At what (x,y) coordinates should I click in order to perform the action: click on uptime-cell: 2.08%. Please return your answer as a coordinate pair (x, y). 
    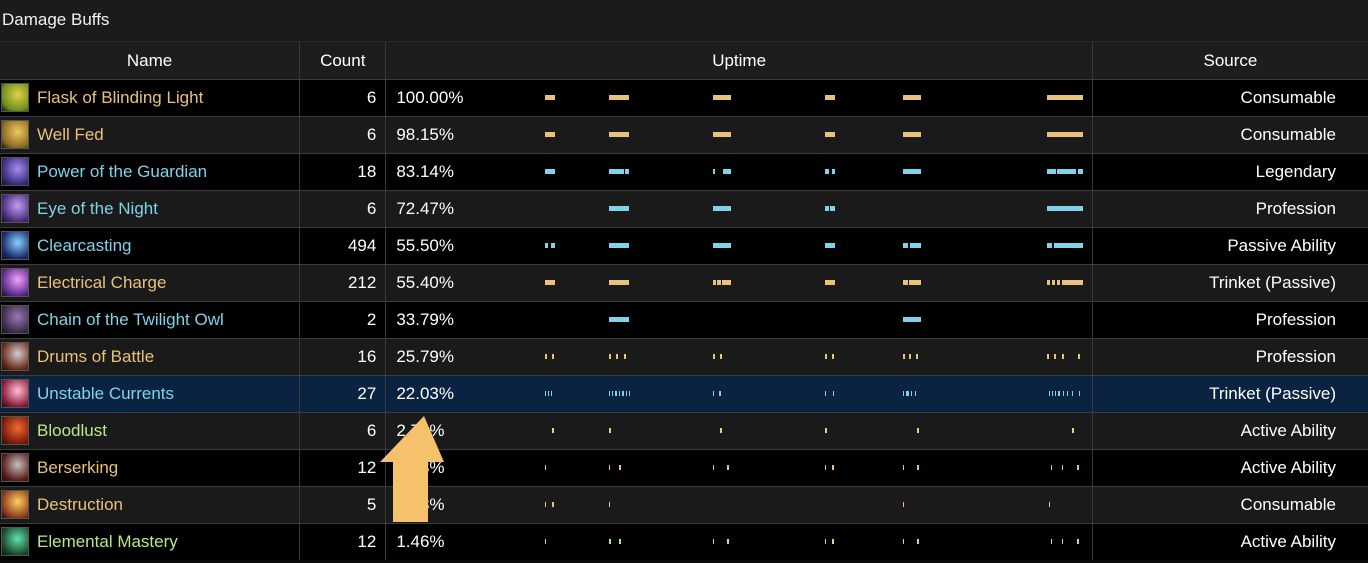
    Looking at the image, I should click on (739, 505).